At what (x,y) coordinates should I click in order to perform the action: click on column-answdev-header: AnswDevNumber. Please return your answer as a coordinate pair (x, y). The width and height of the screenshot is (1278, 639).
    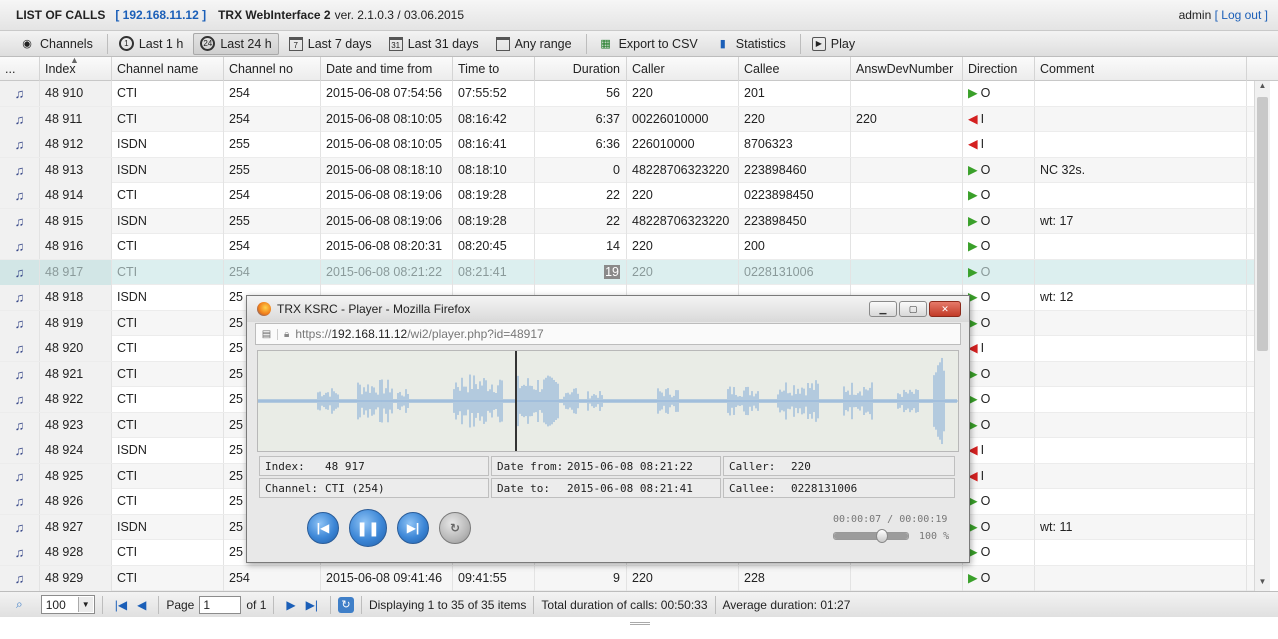
    Looking at the image, I should click on (907, 69).